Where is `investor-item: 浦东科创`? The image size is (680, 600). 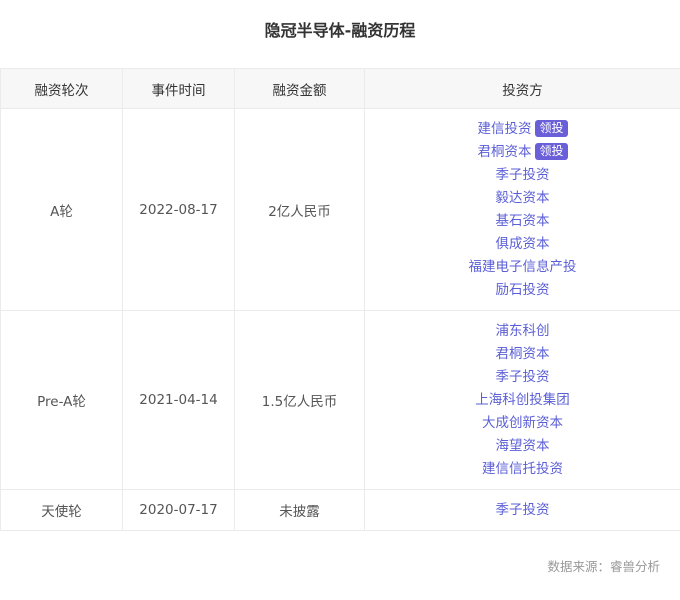 investor-item: 浦东科创 is located at coordinates (522, 331).